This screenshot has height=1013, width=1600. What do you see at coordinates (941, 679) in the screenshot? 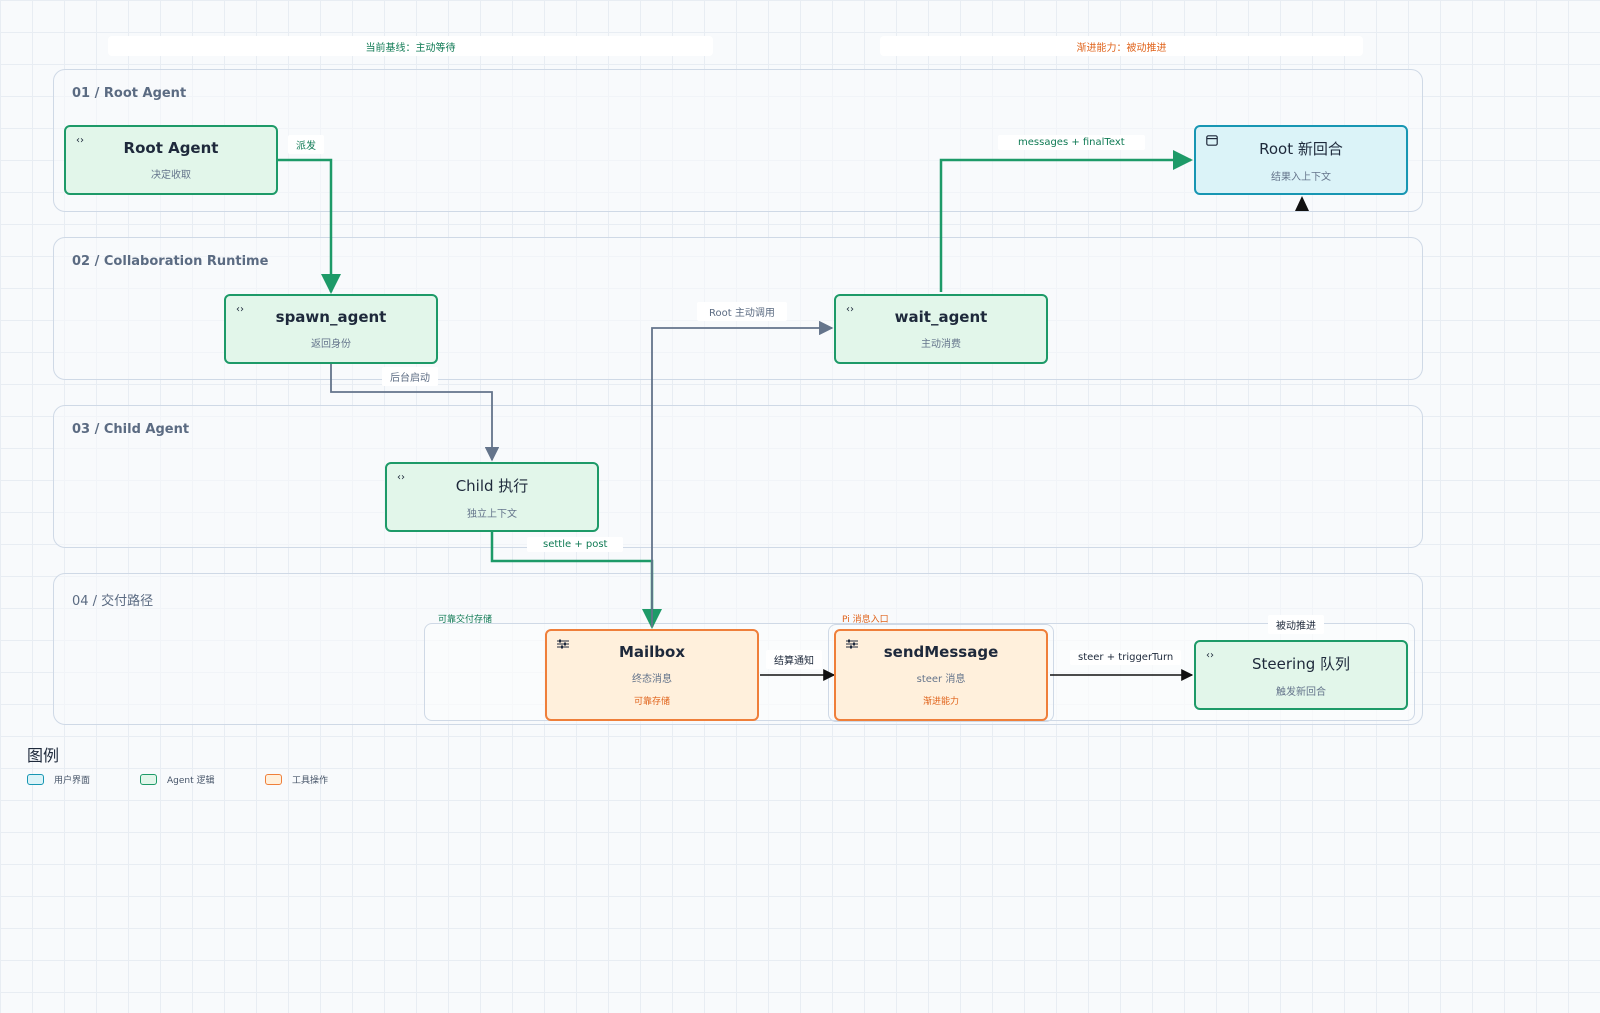
I see `node-subtitle: steer 消息` at bounding box center [941, 679].